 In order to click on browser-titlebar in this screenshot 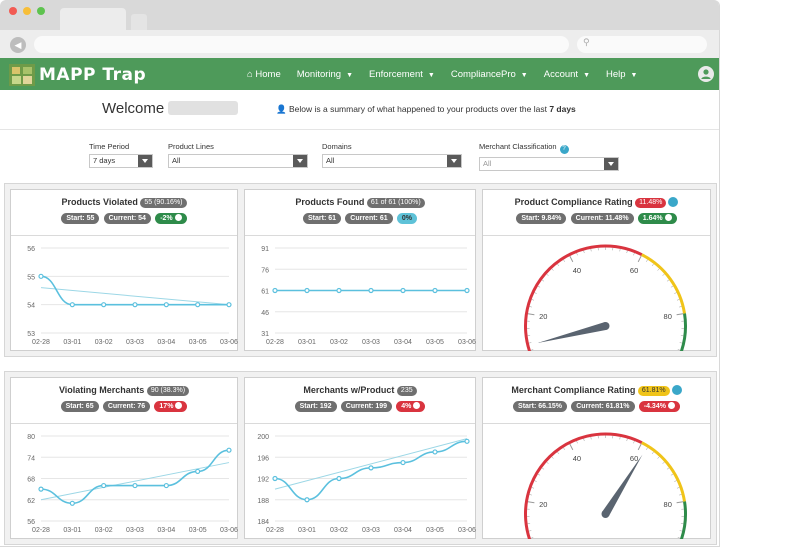, I will do `click(359, 15)`.